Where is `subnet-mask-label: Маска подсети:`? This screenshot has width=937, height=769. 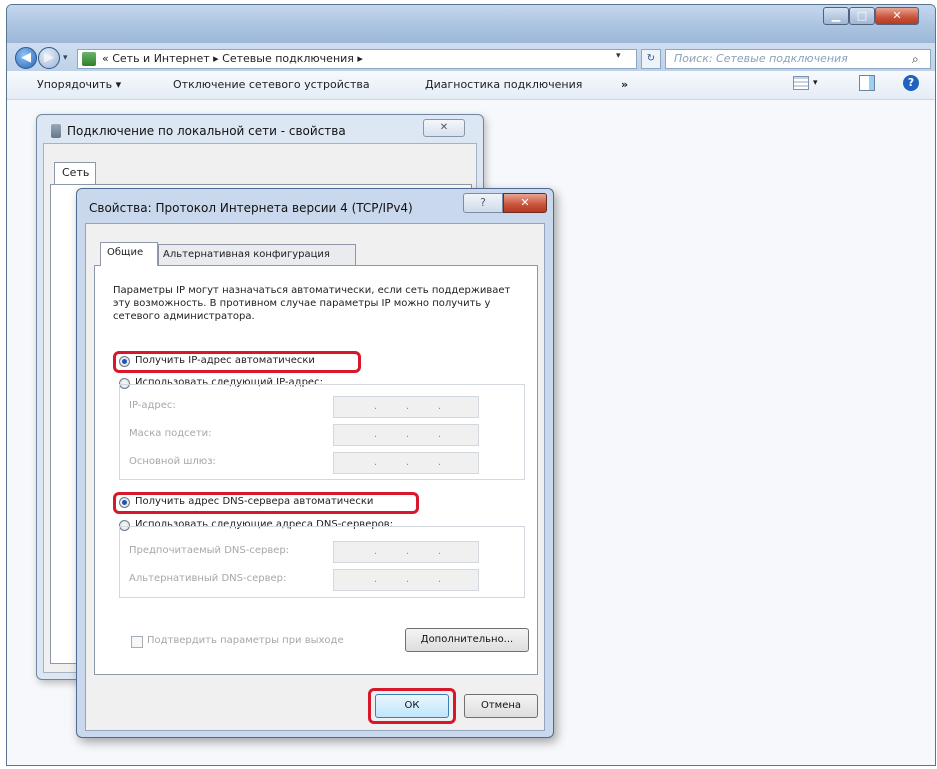 subnet-mask-label: Маска подсети: is located at coordinates (170, 433).